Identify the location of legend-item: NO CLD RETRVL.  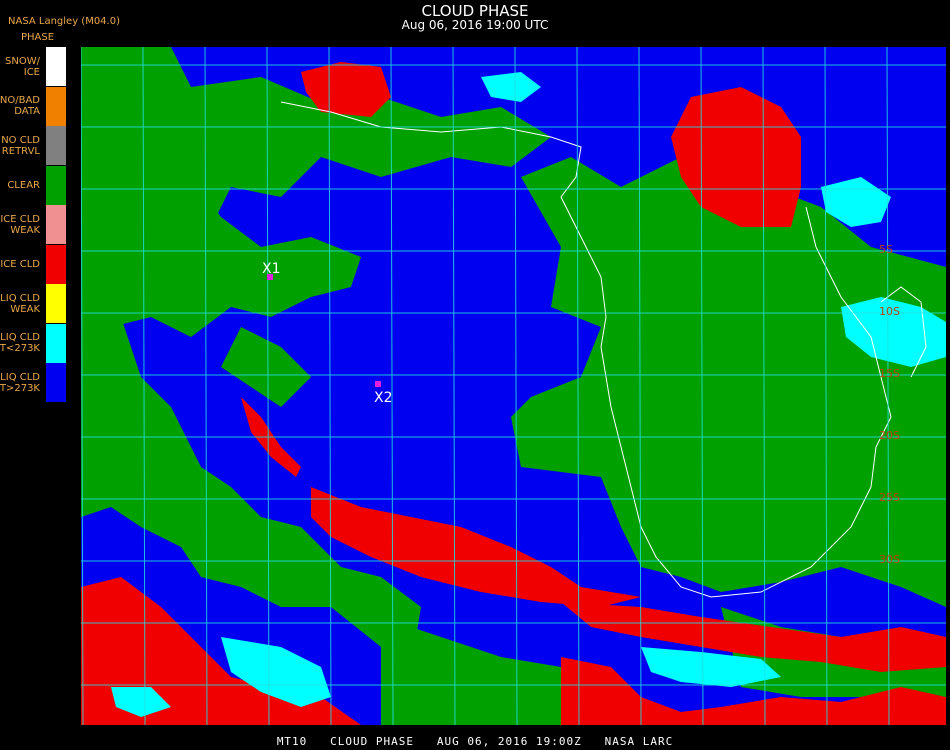
(33, 145).